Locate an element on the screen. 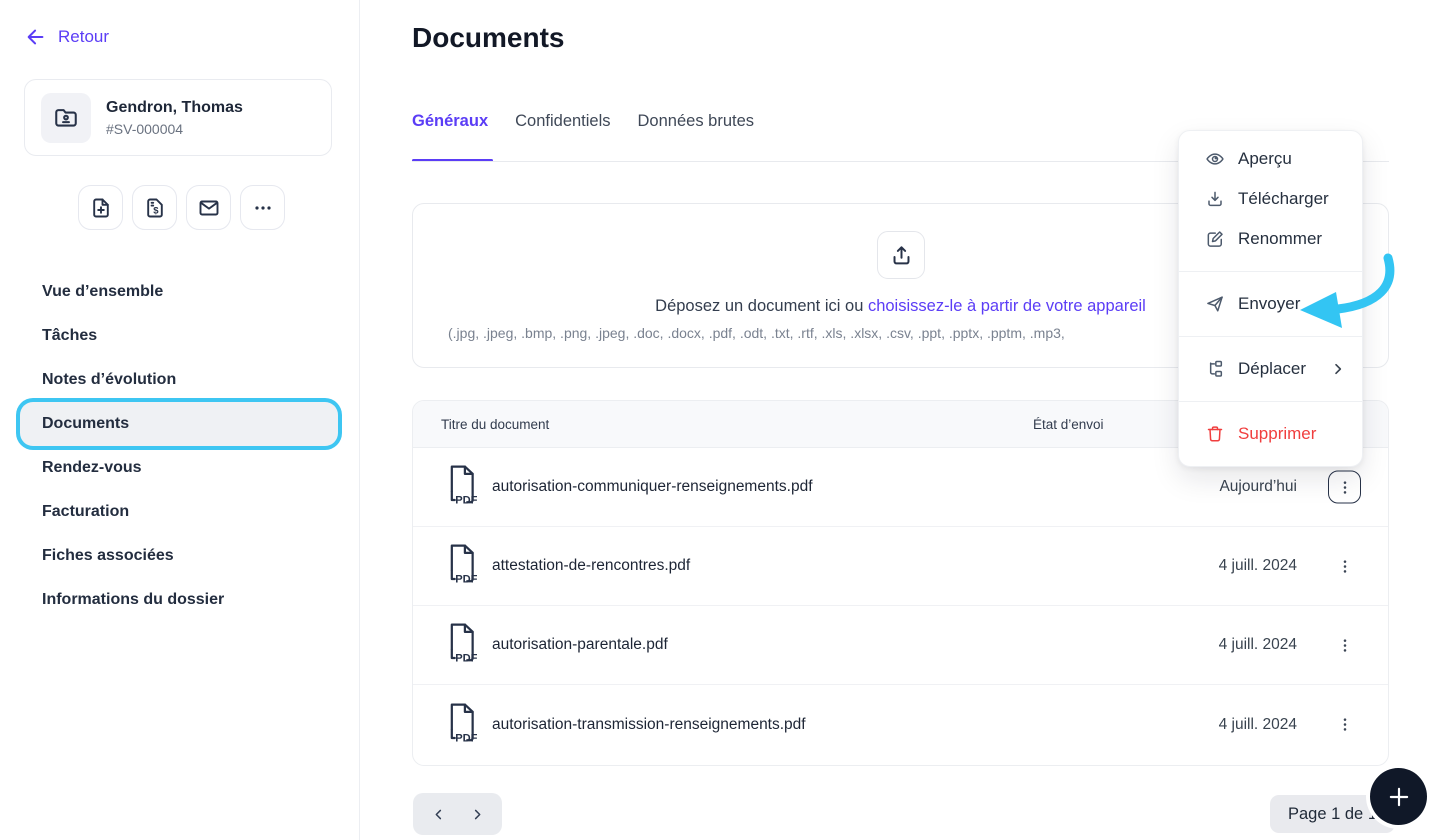  plus-icon is located at coordinates (1399, 797).